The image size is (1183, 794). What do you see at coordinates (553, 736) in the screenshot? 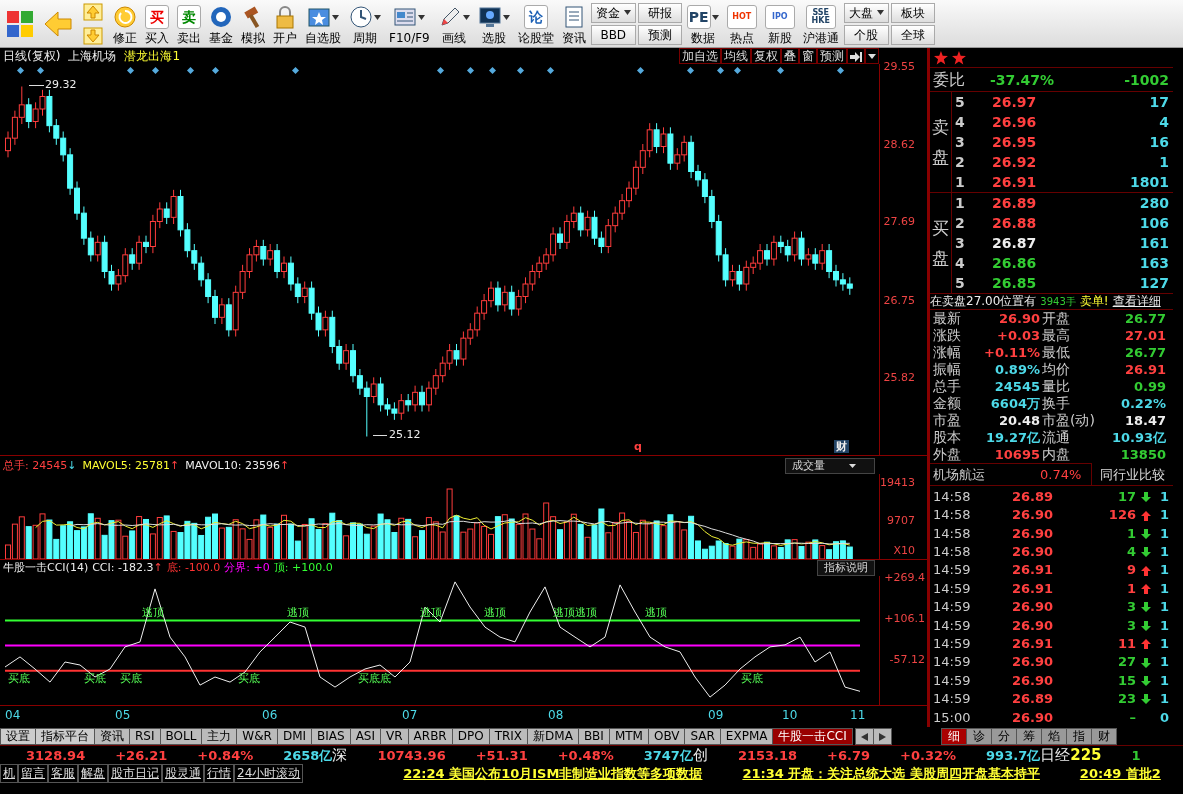
I see `indicator-tab: 新DMA` at bounding box center [553, 736].